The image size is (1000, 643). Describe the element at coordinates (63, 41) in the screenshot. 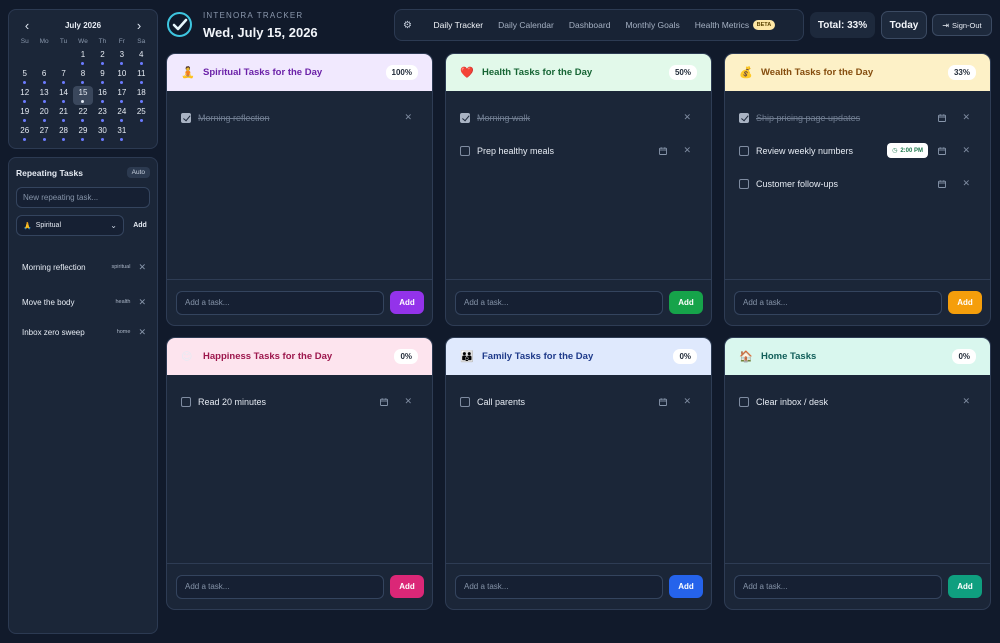

I see `weekday-label: Tu` at that location.